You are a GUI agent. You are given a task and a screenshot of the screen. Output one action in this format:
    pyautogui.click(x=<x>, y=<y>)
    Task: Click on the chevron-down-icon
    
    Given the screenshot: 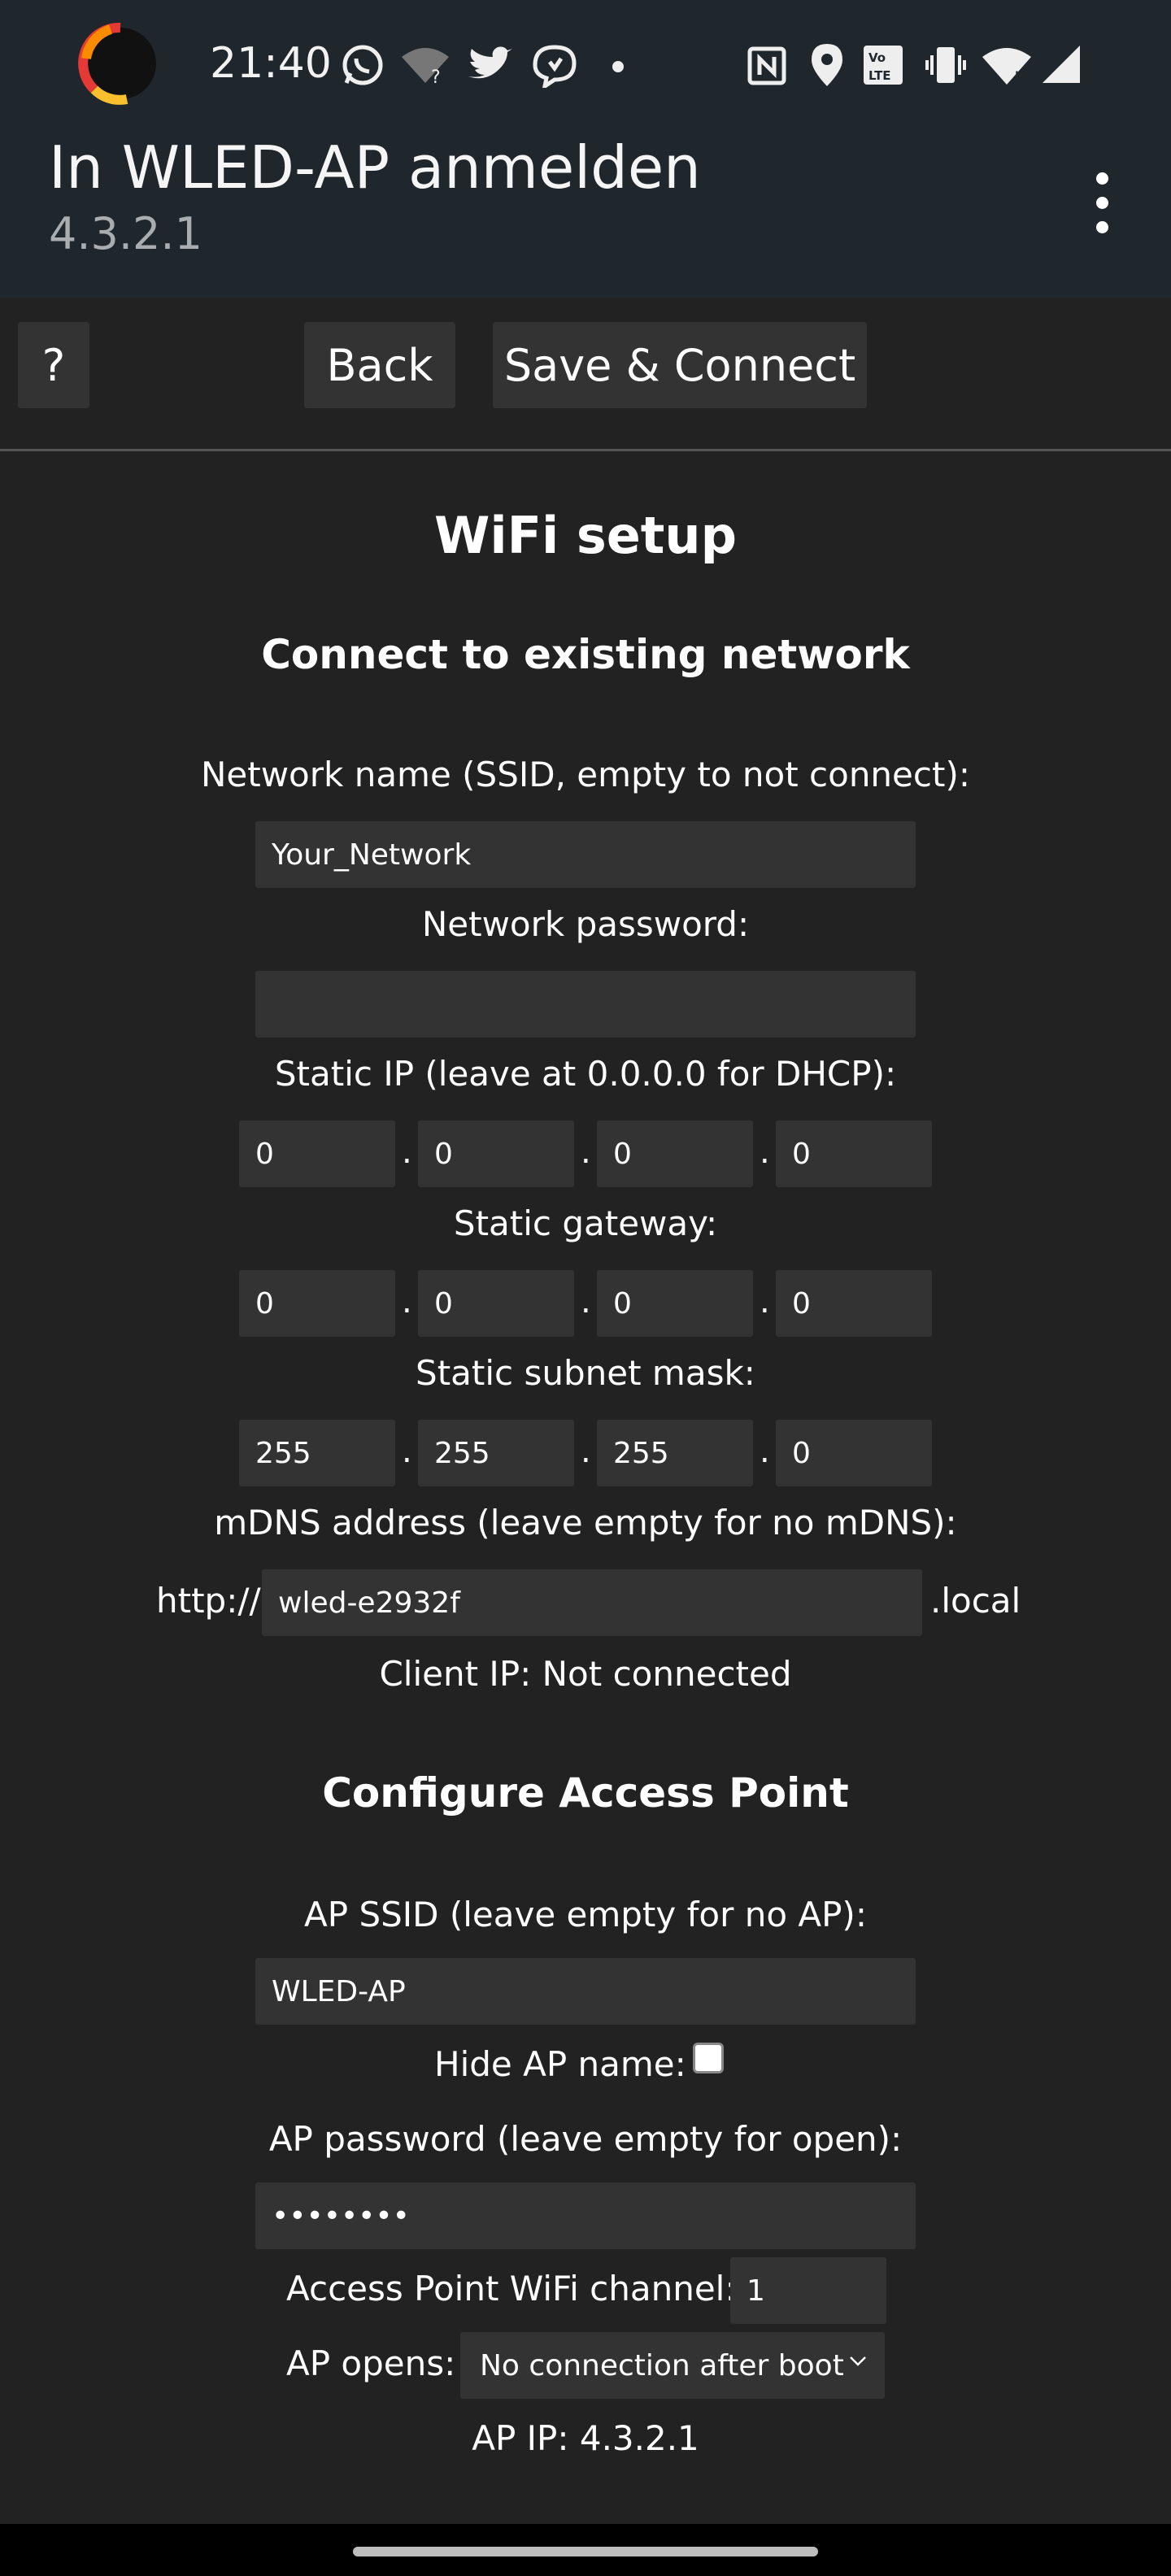 What is the action you would take?
    pyautogui.click(x=858, y=2361)
    